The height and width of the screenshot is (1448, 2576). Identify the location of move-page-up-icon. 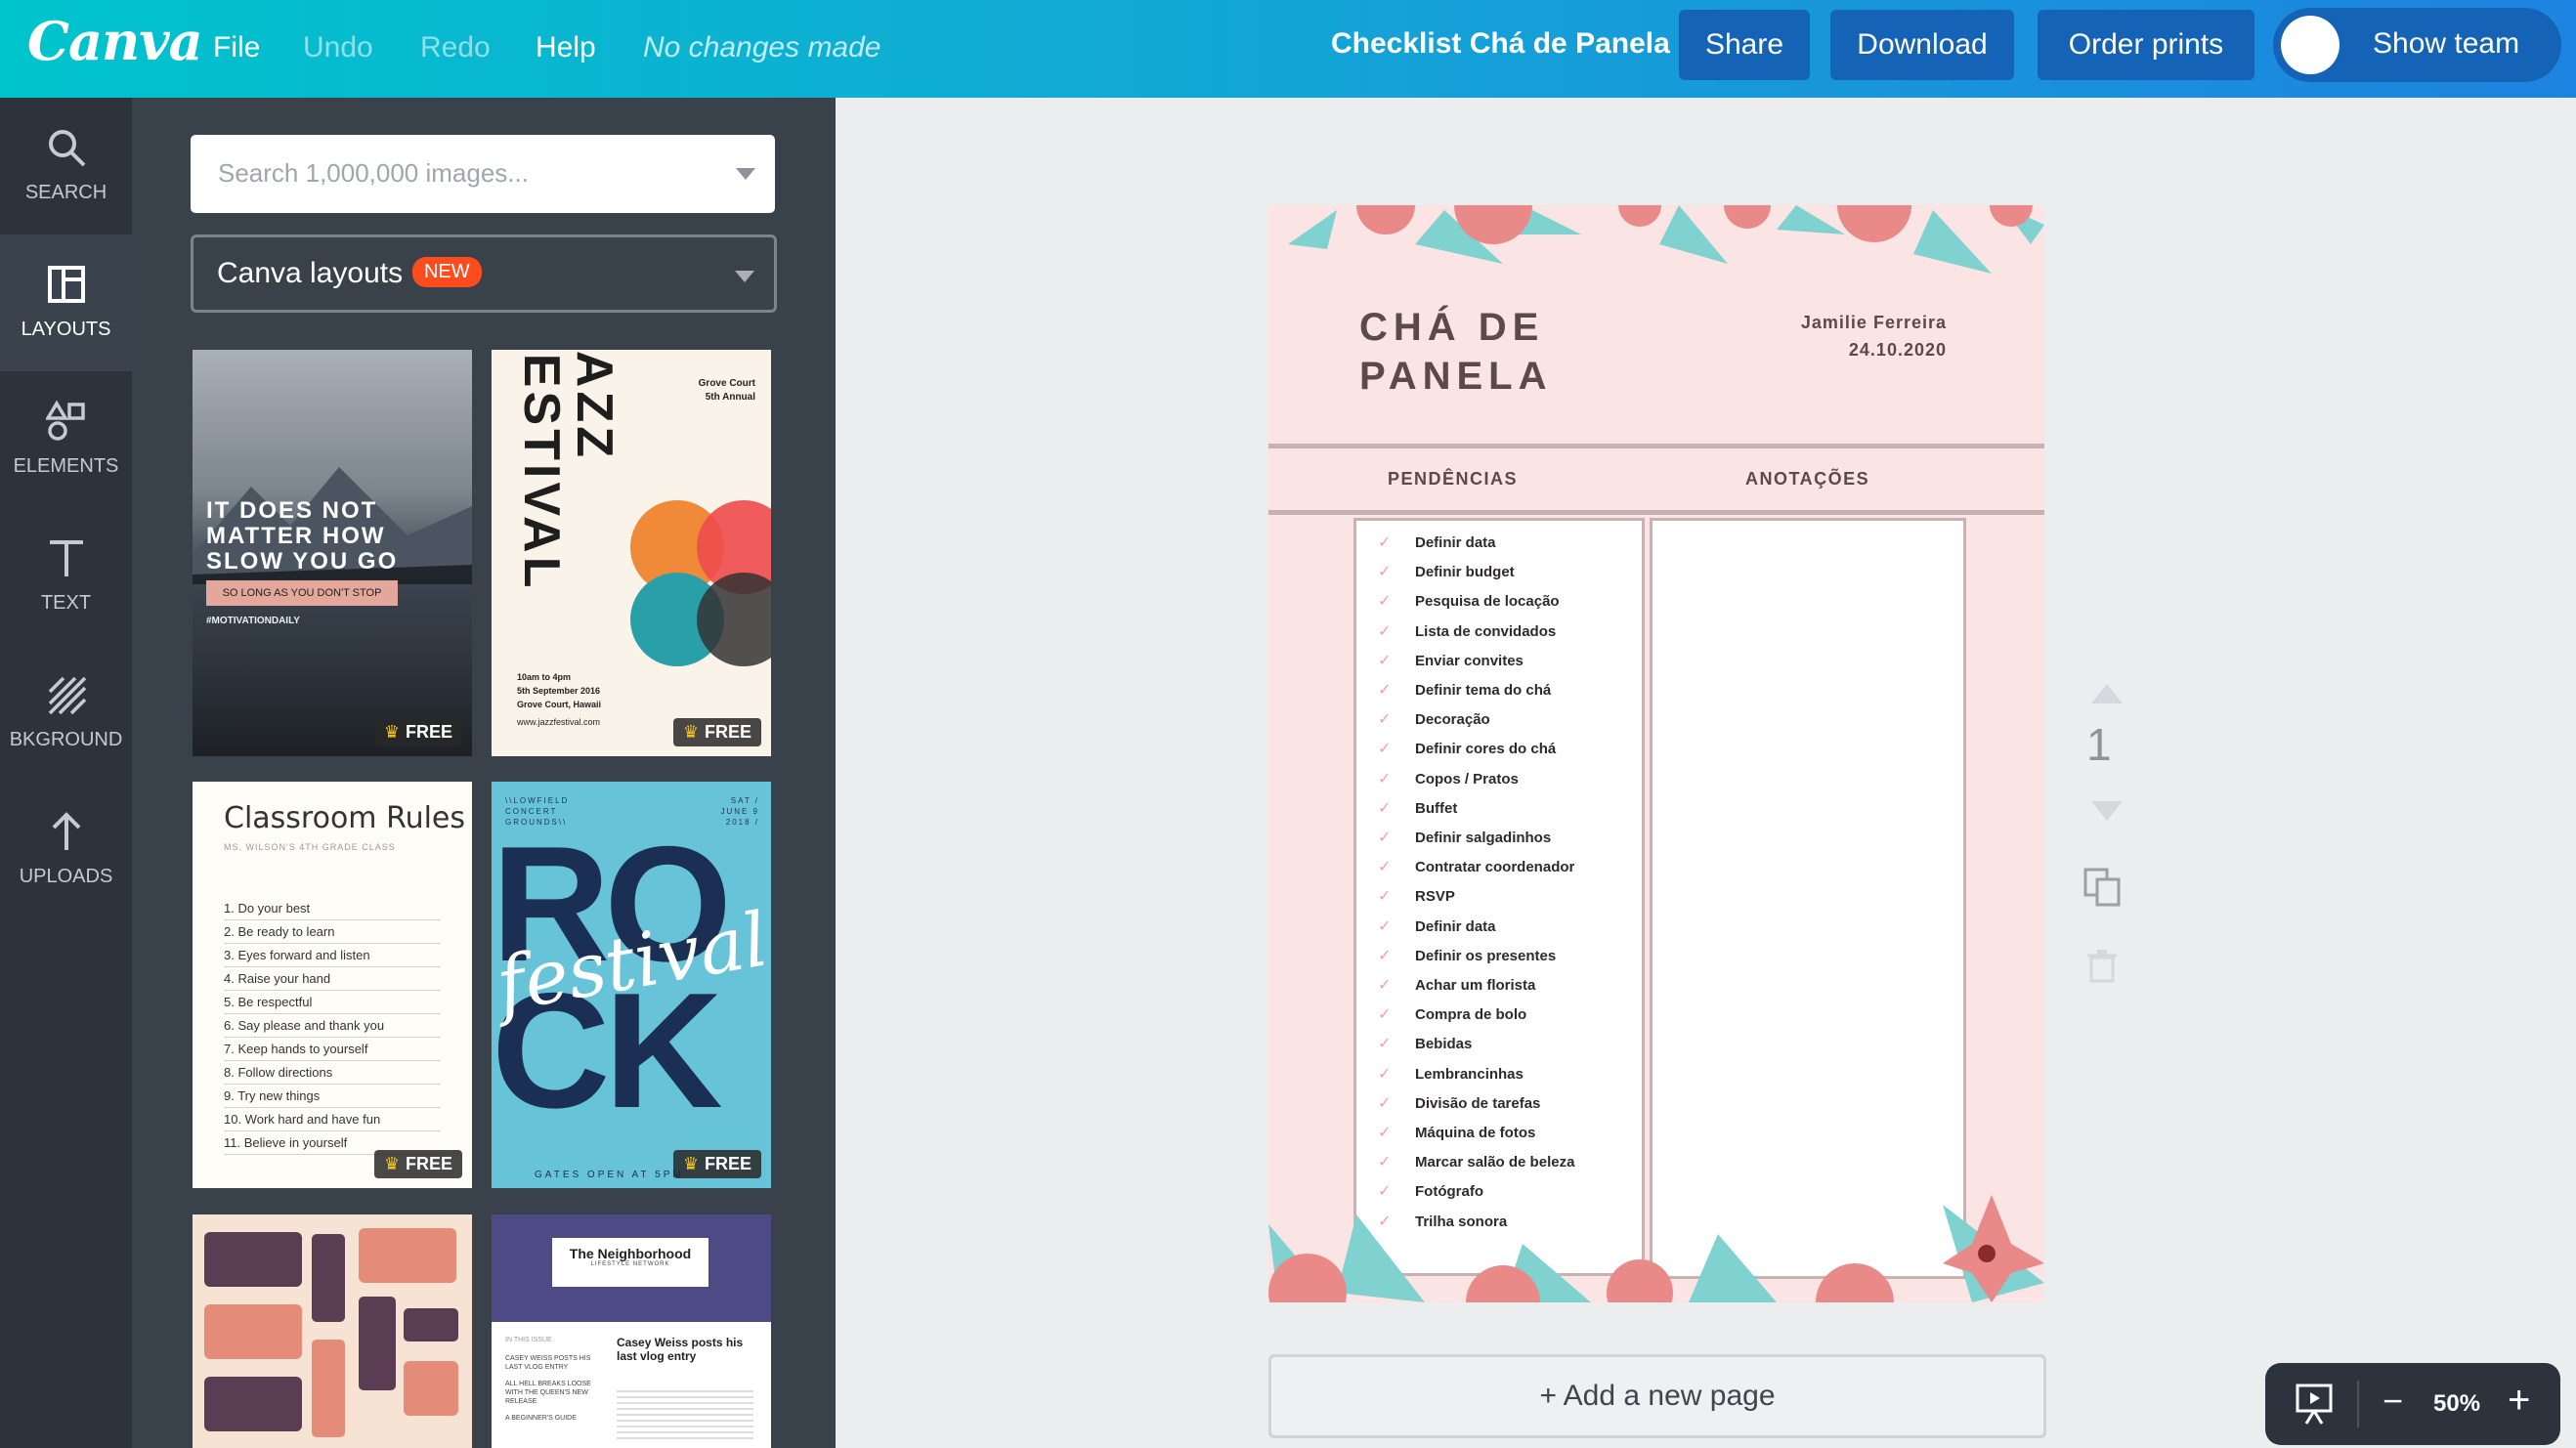
(2107, 693).